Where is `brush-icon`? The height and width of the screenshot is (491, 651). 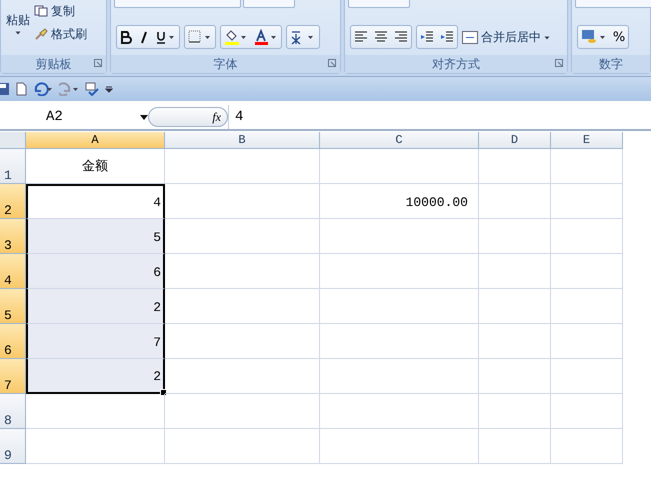
brush-icon is located at coordinates (41, 34).